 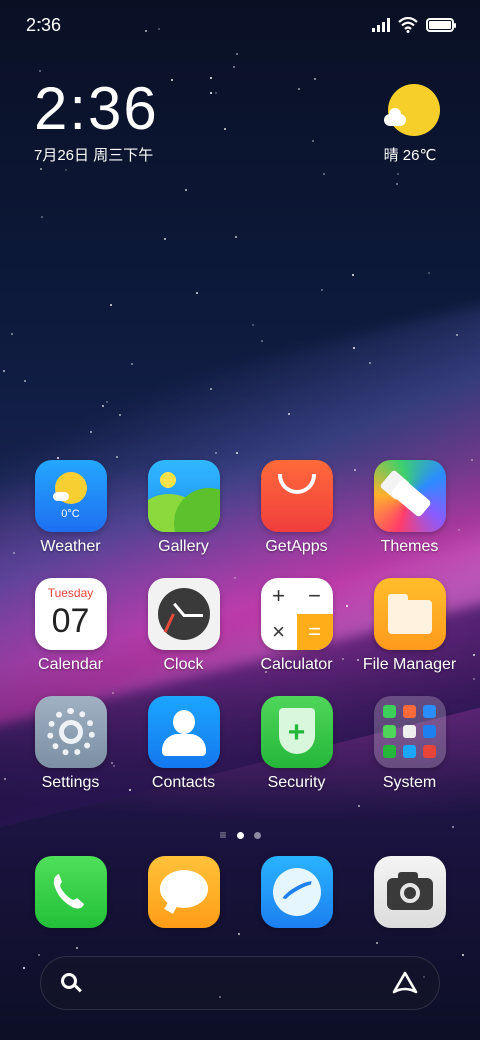 I want to click on clock-widget: 2:36 7月26日 周三下午, so click(x=96, y=121).